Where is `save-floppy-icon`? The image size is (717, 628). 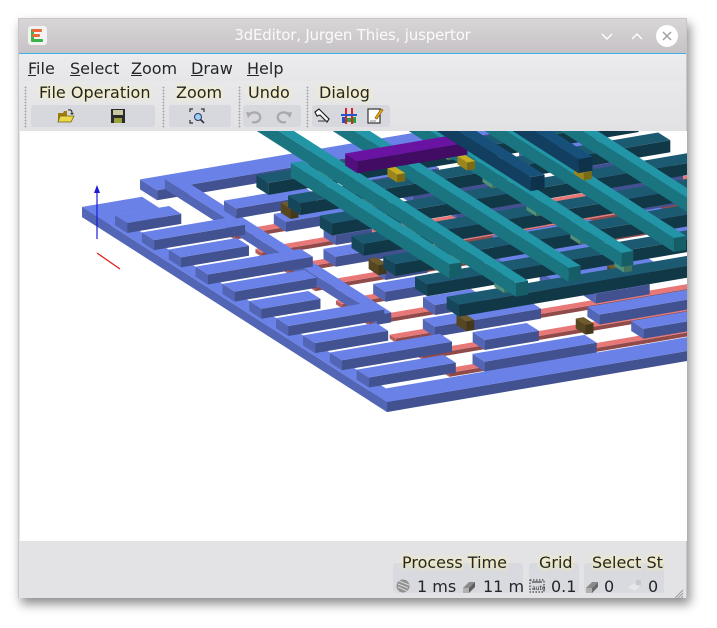 save-floppy-icon is located at coordinates (118, 116).